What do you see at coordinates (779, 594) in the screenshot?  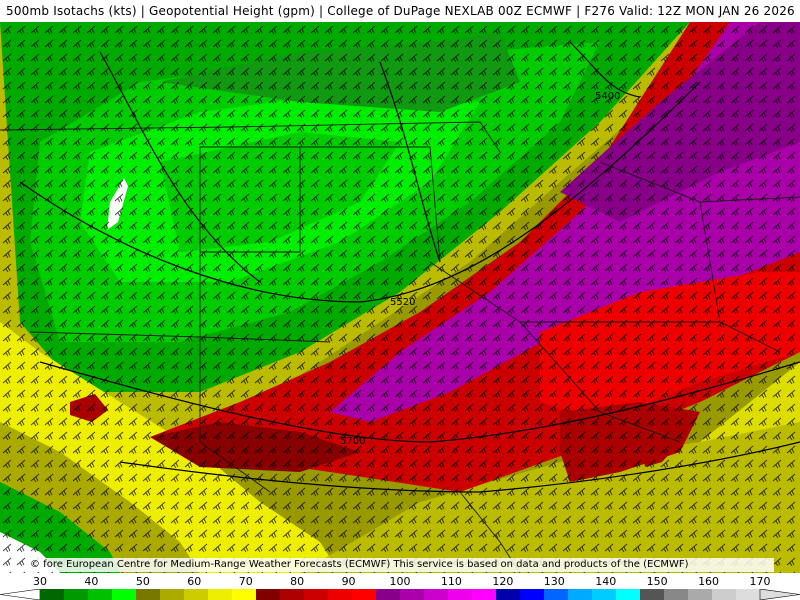 I see `colorbar-high-arrow` at bounding box center [779, 594].